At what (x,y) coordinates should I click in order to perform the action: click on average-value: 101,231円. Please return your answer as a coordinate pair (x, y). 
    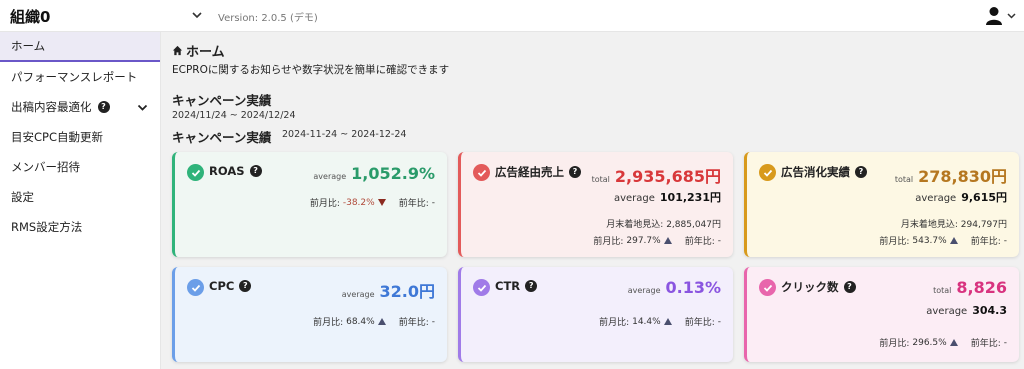
    Looking at the image, I should click on (690, 197).